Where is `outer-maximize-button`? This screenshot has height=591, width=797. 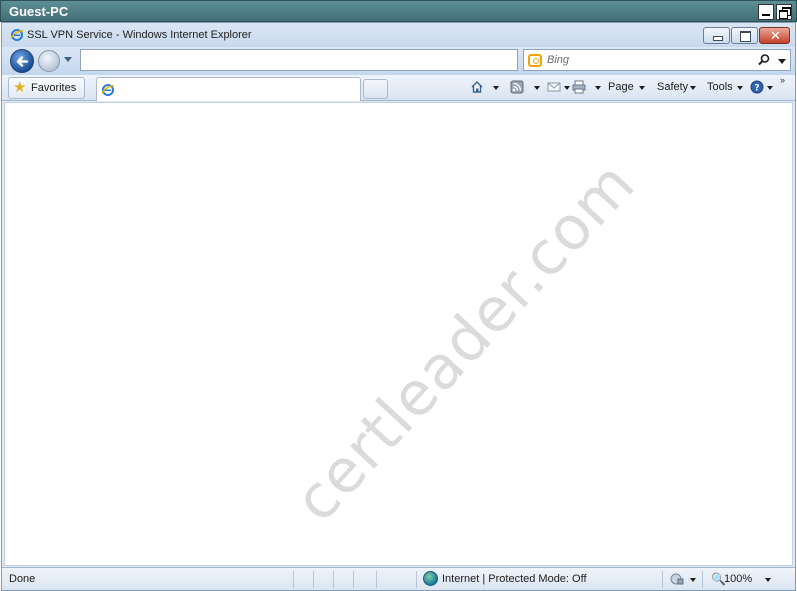
outer-maximize-button is located at coordinates (784, 12).